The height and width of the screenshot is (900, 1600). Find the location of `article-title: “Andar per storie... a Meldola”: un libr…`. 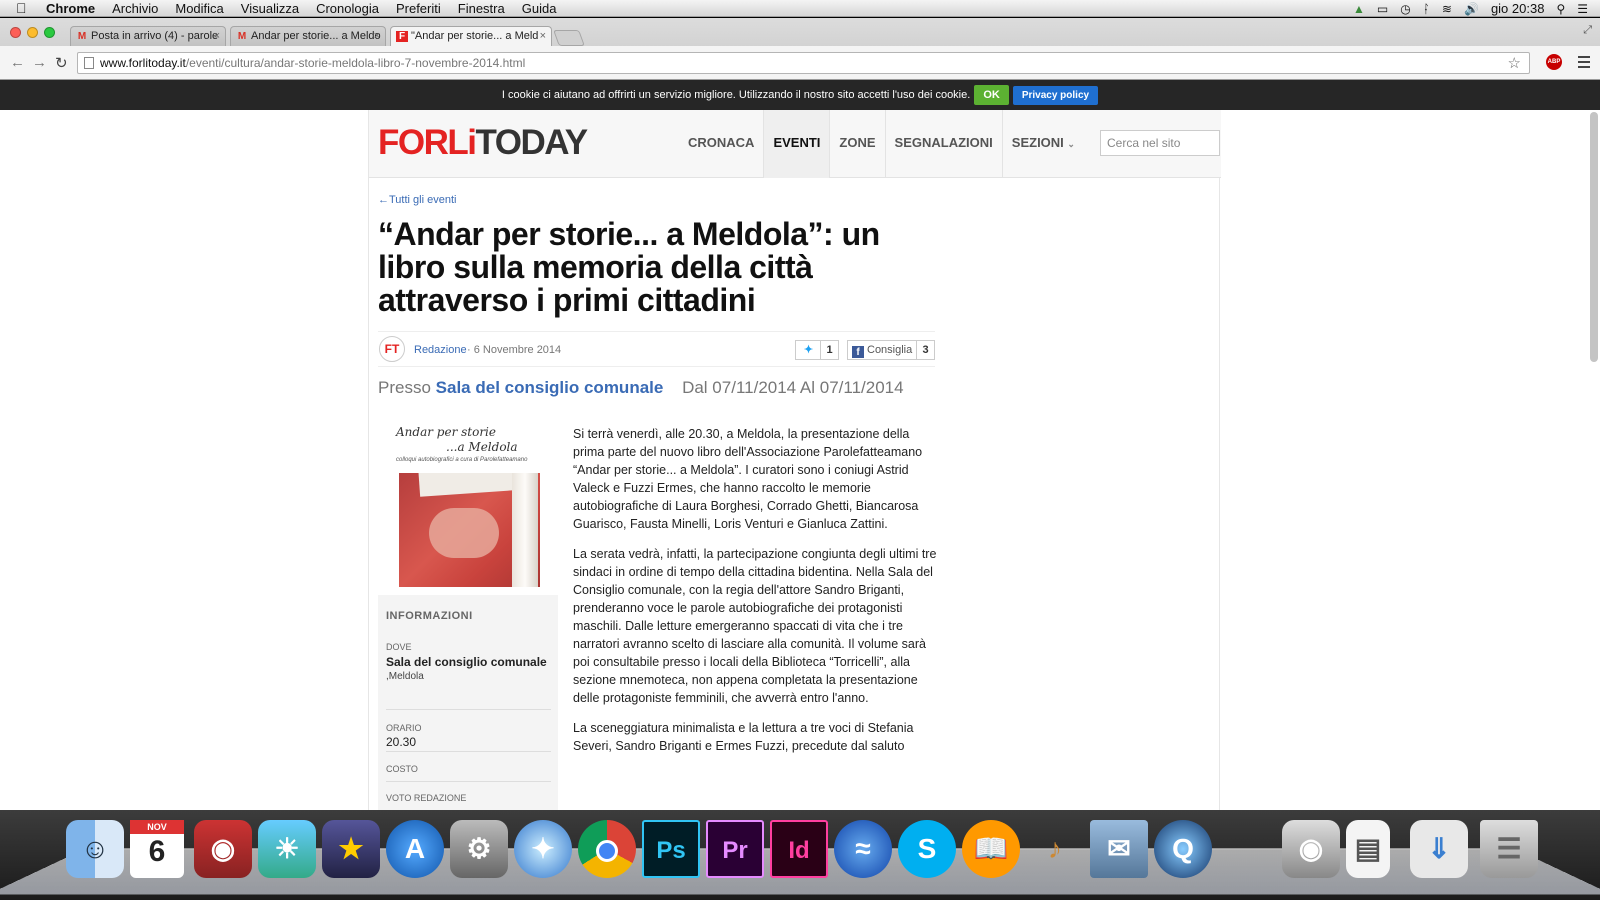

article-title: “Andar per storie... a Meldola”: un libr… is located at coordinates (629, 267).